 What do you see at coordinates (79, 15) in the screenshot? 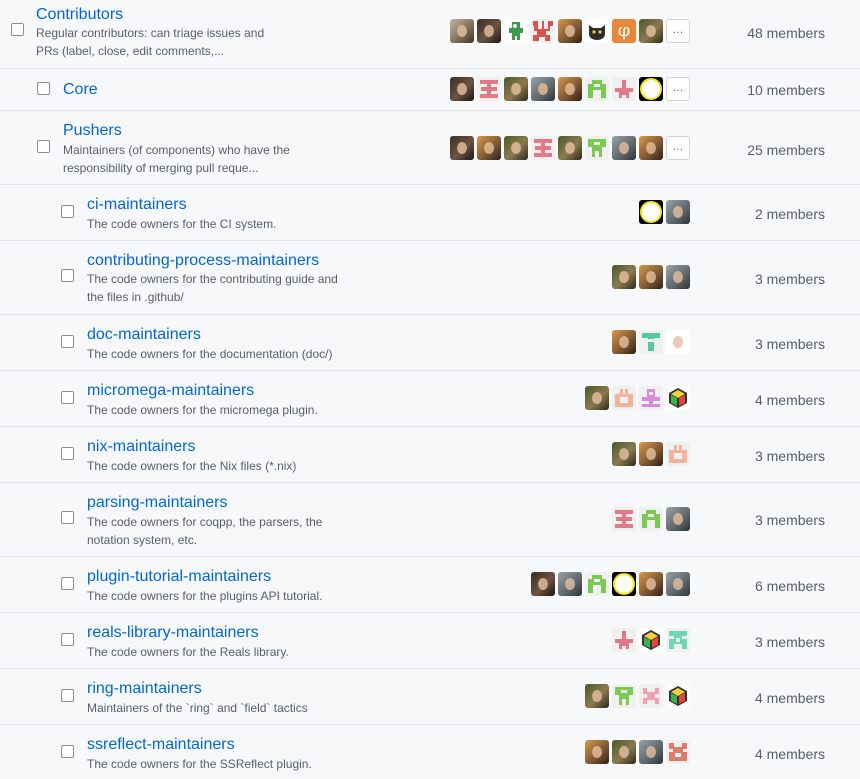
I see `team-name-link: Contributors` at bounding box center [79, 15].